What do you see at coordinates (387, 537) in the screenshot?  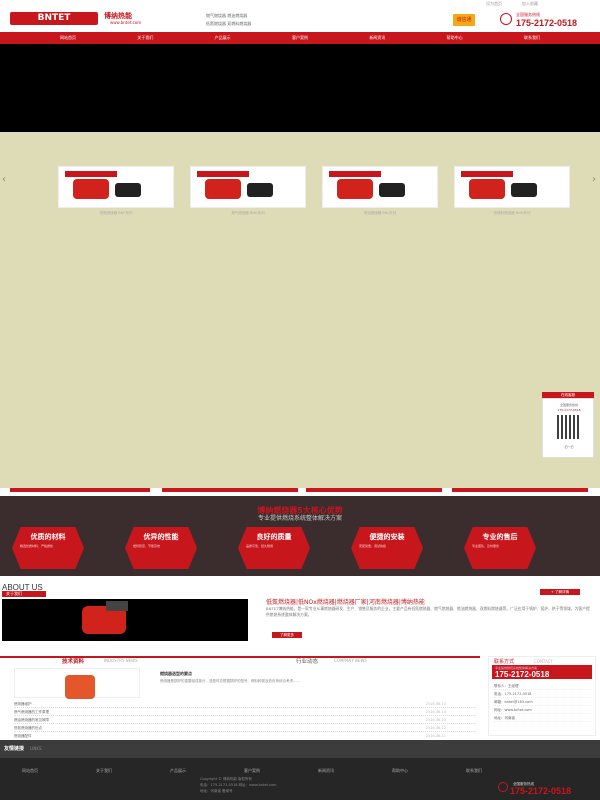 I see `advantage-title: 便捷的安装` at bounding box center [387, 537].